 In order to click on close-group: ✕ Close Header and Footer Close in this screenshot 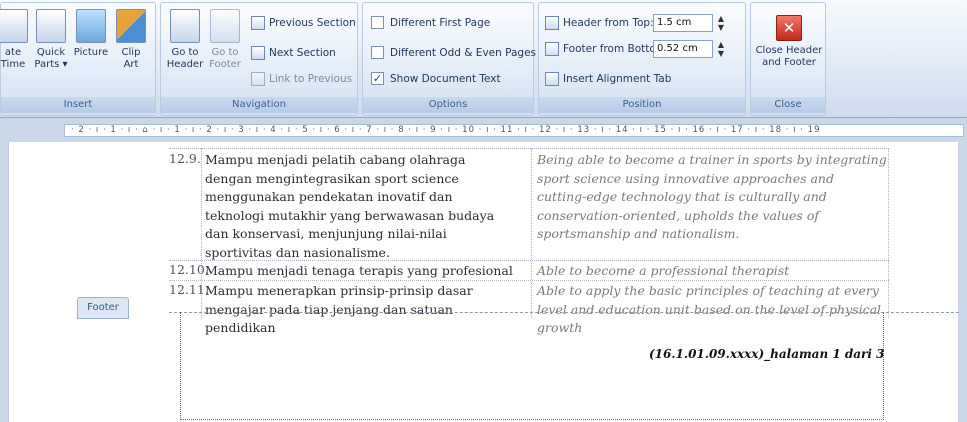, I will do `click(788, 59)`.